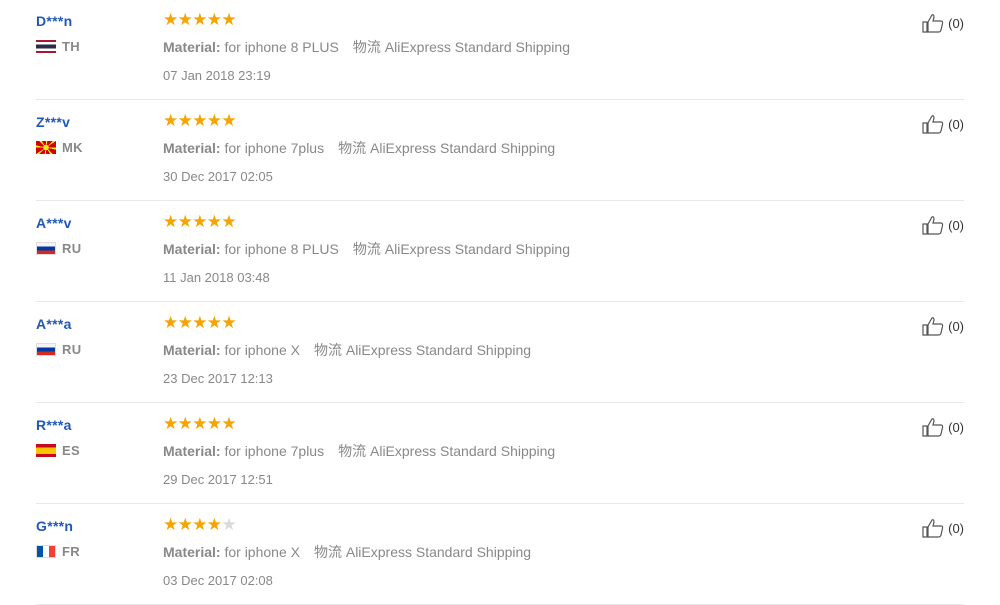 Image resolution: width=1000 pixels, height=605 pixels. I want to click on user-name: G***n, so click(91, 526).